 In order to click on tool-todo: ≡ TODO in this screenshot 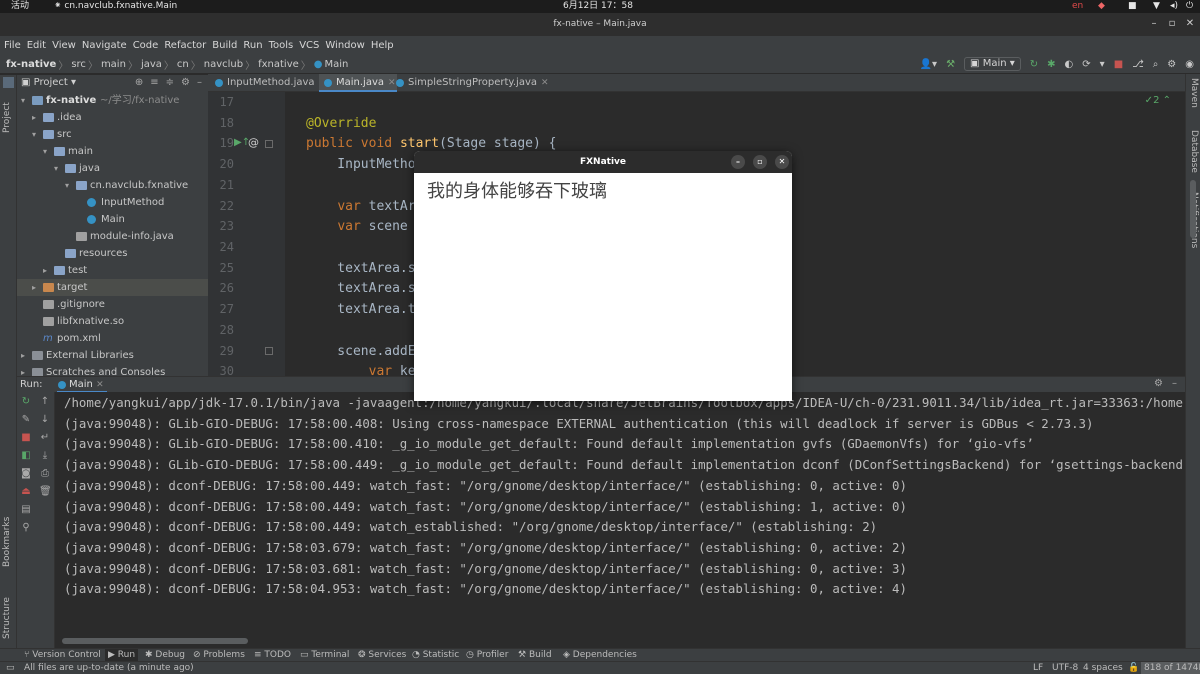, I will do `click(272, 655)`.